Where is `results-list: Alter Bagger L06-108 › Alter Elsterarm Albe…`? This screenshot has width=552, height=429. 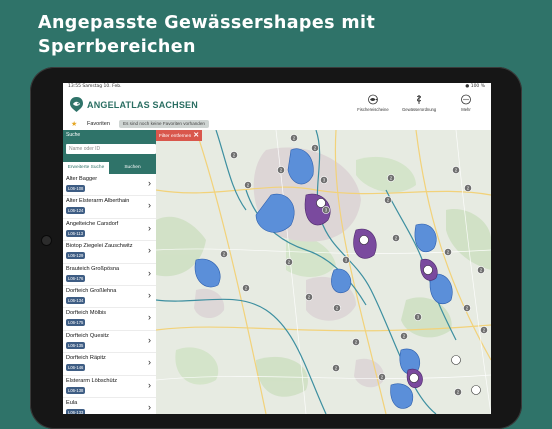
results-list: Alter Bagger L06-108 › Alter Elsterarm Albe… is located at coordinates (109, 294).